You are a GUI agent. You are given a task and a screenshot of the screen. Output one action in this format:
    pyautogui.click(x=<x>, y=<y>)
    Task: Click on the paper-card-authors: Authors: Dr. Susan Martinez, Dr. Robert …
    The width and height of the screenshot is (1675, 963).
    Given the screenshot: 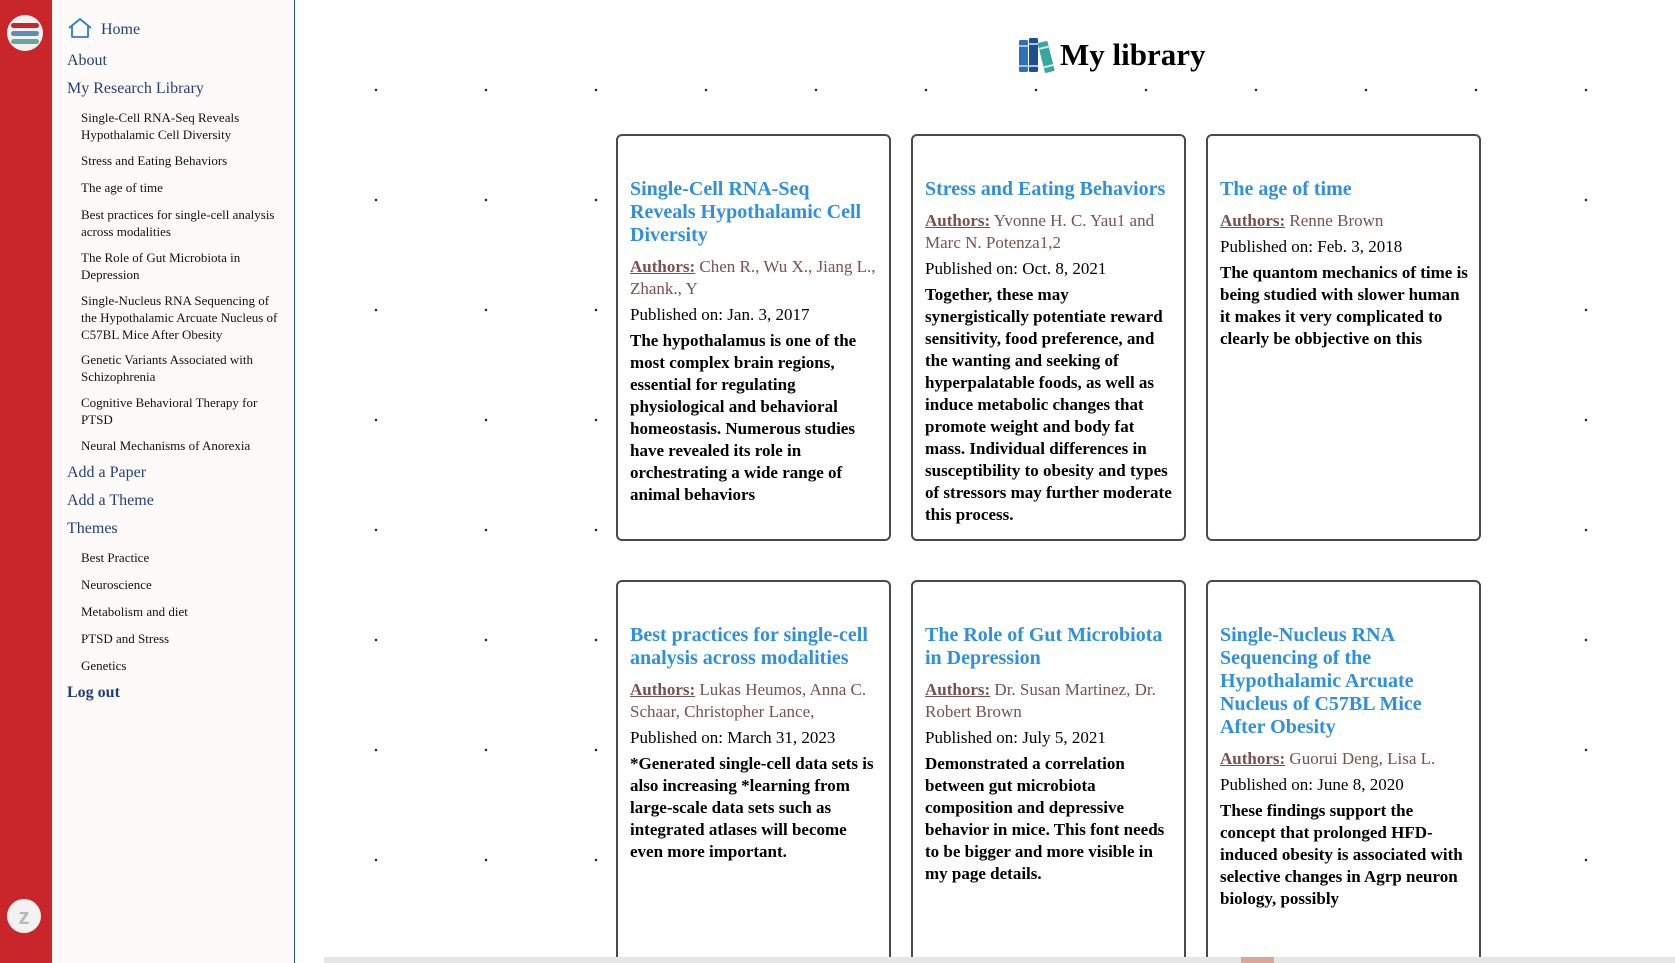 What is the action you would take?
    pyautogui.click(x=1049, y=701)
    